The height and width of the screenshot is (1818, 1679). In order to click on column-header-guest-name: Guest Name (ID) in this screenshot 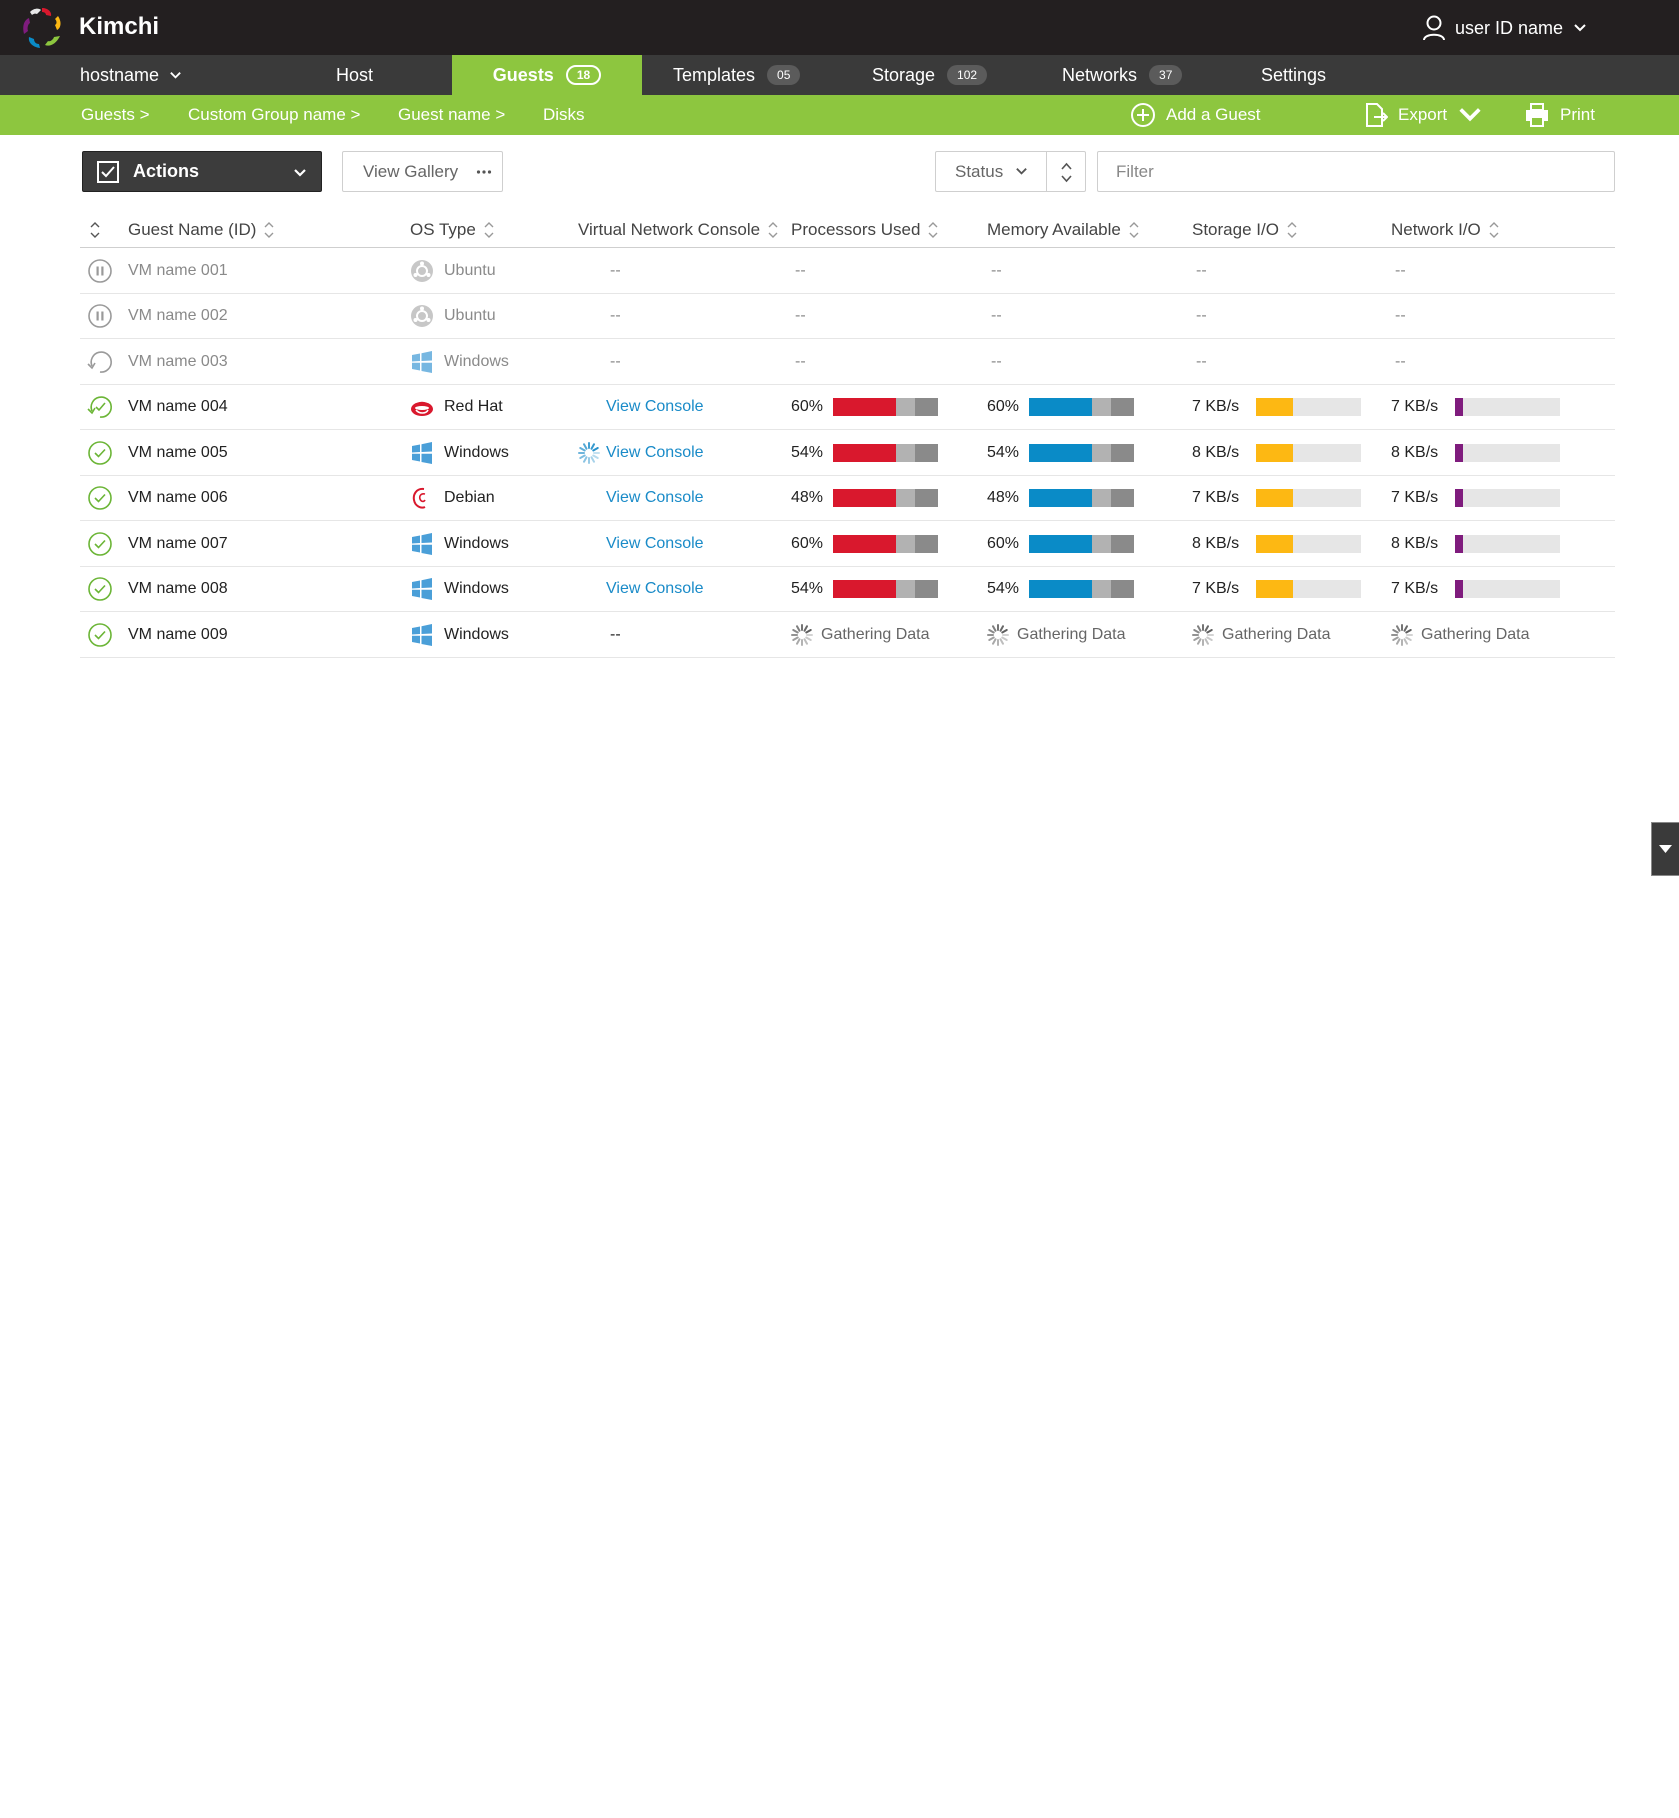, I will do `click(201, 229)`.